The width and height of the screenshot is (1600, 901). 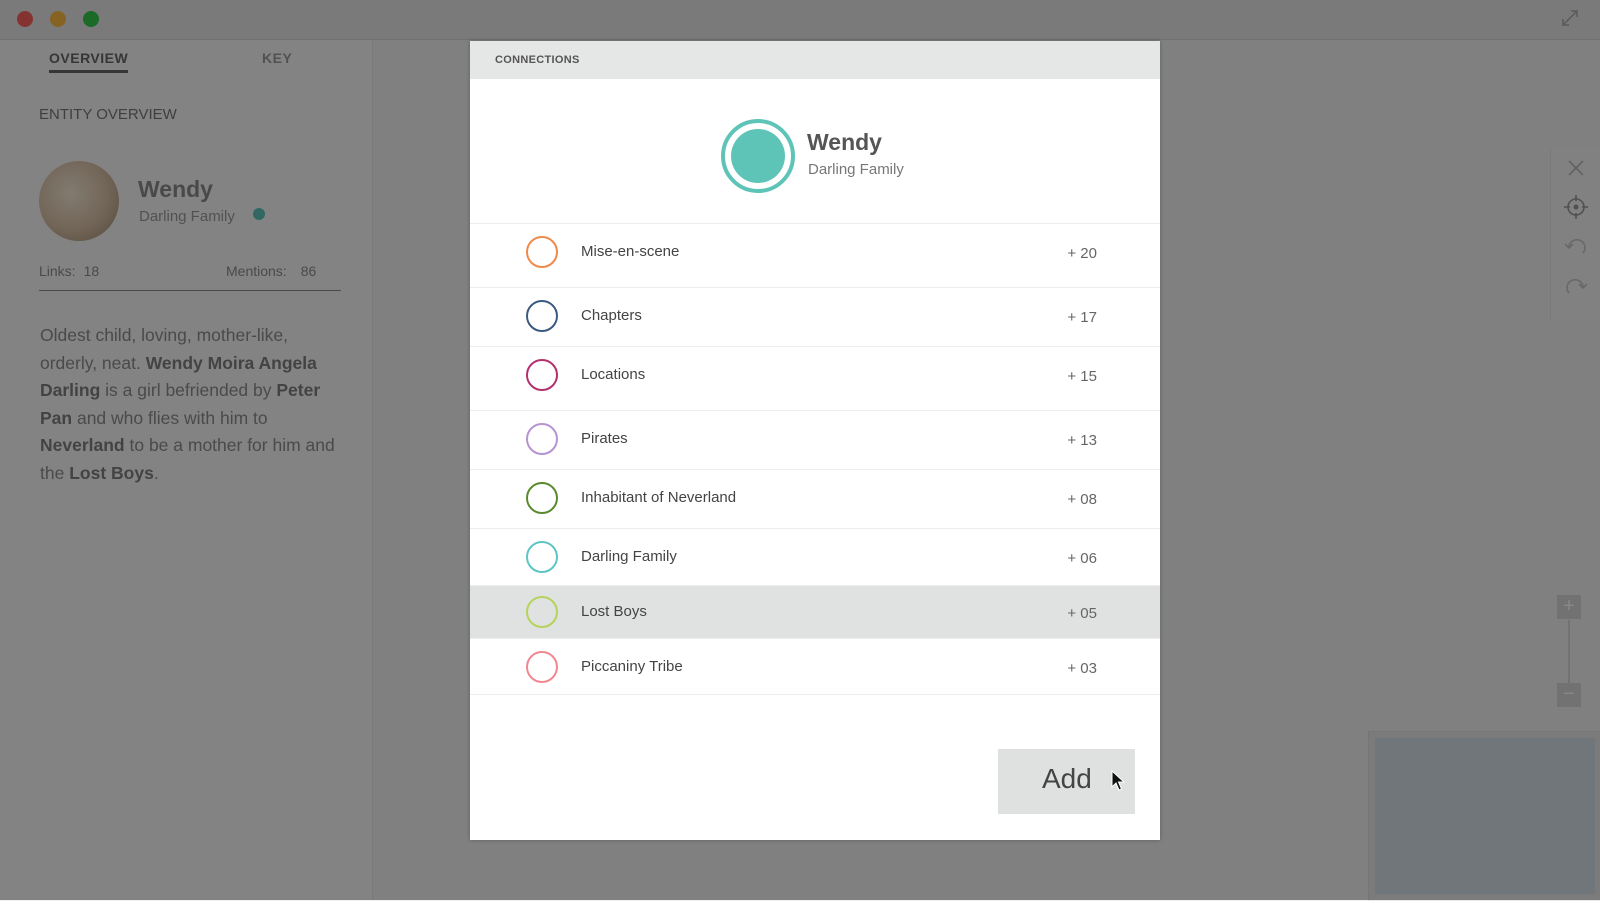 What do you see at coordinates (1118, 780) in the screenshot?
I see `mouse-cursor-icon` at bounding box center [1118, 780].